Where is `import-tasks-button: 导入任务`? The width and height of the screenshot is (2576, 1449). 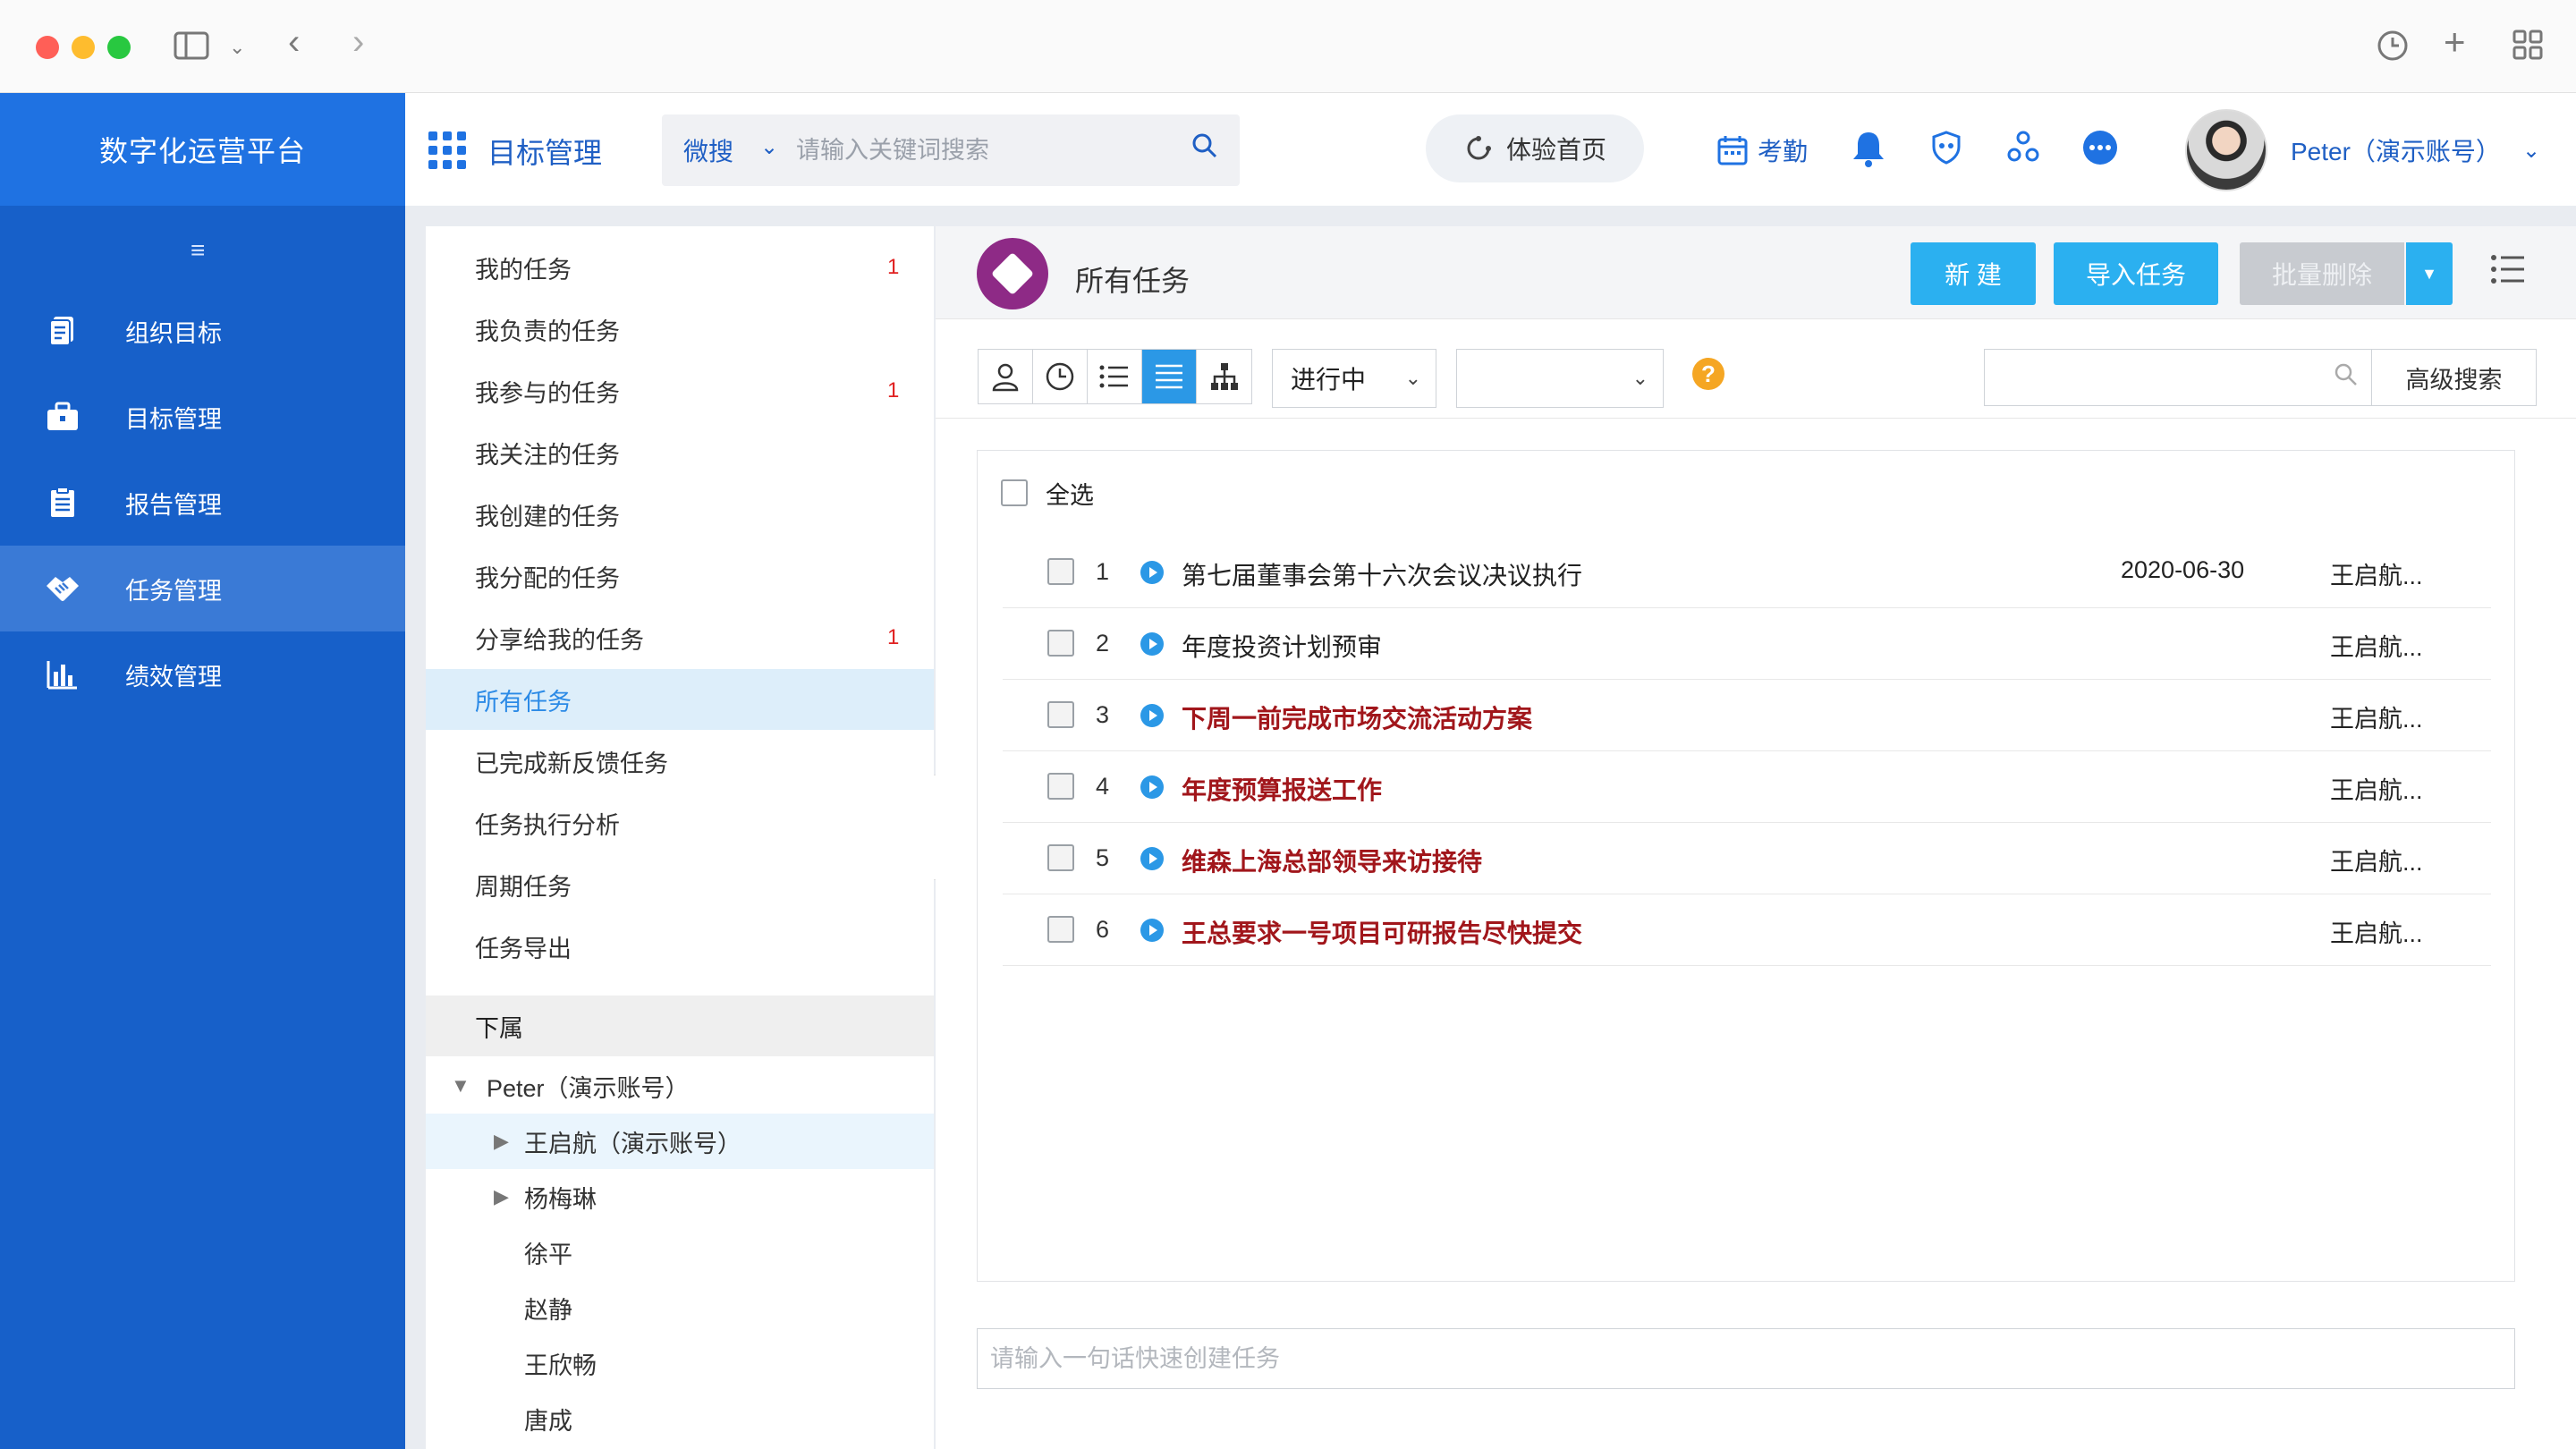 import-tasks-button: 导入任务 is located at coordinates (2136, 273).